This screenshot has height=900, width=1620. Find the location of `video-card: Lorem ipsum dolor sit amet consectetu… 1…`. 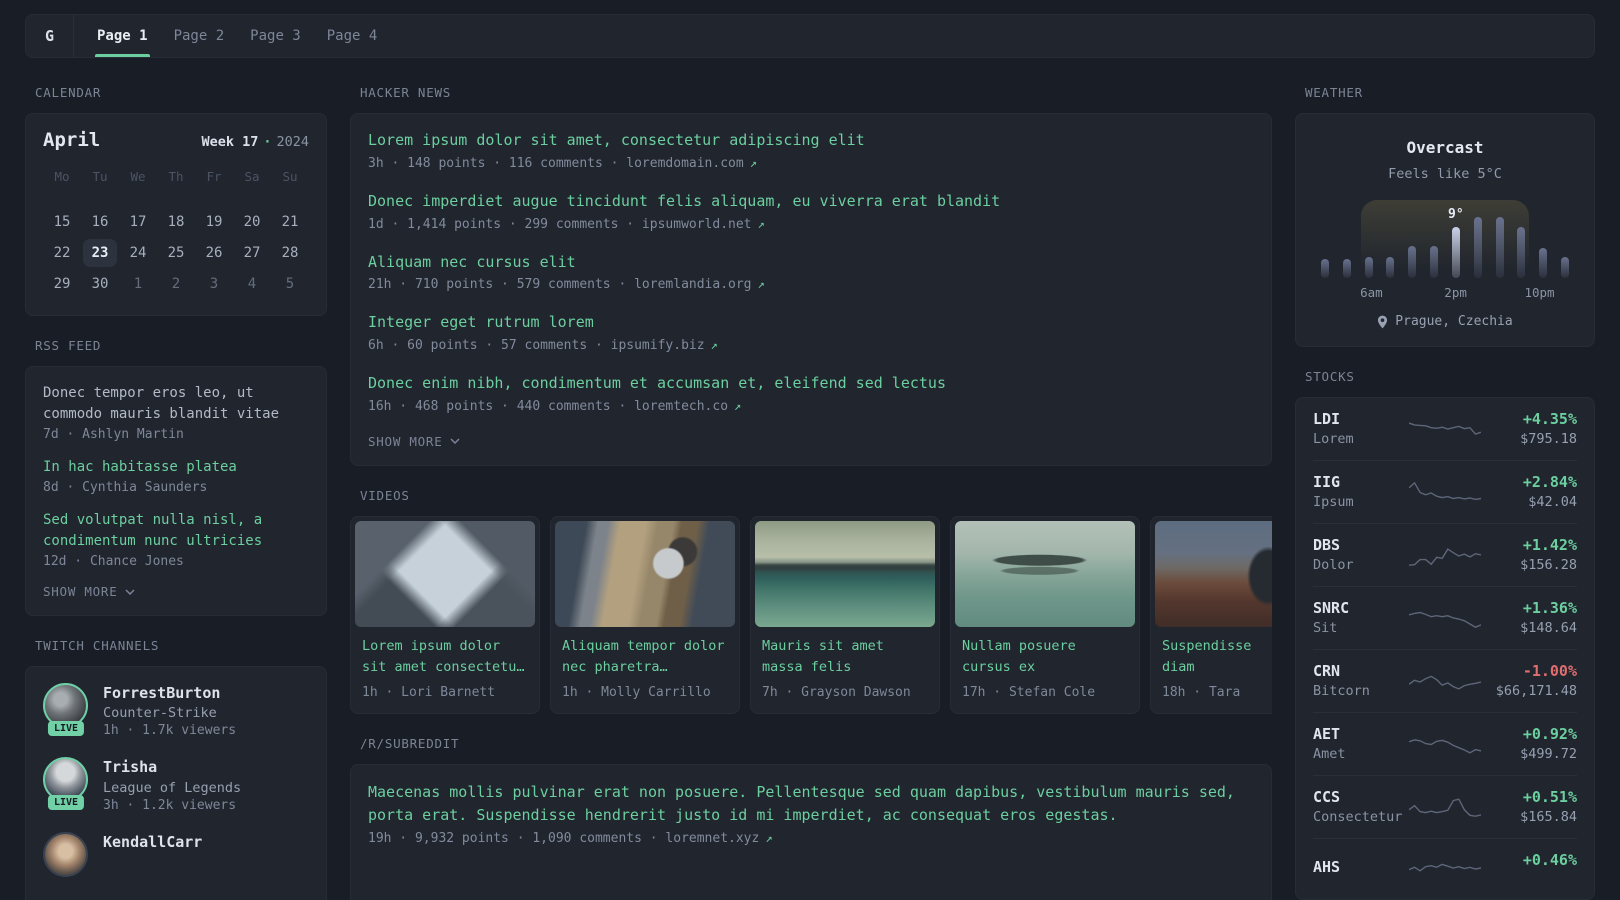

video-card: Lorem ipsum dolor sit amet consectetu… 1… is located at coordinates (445, 614).